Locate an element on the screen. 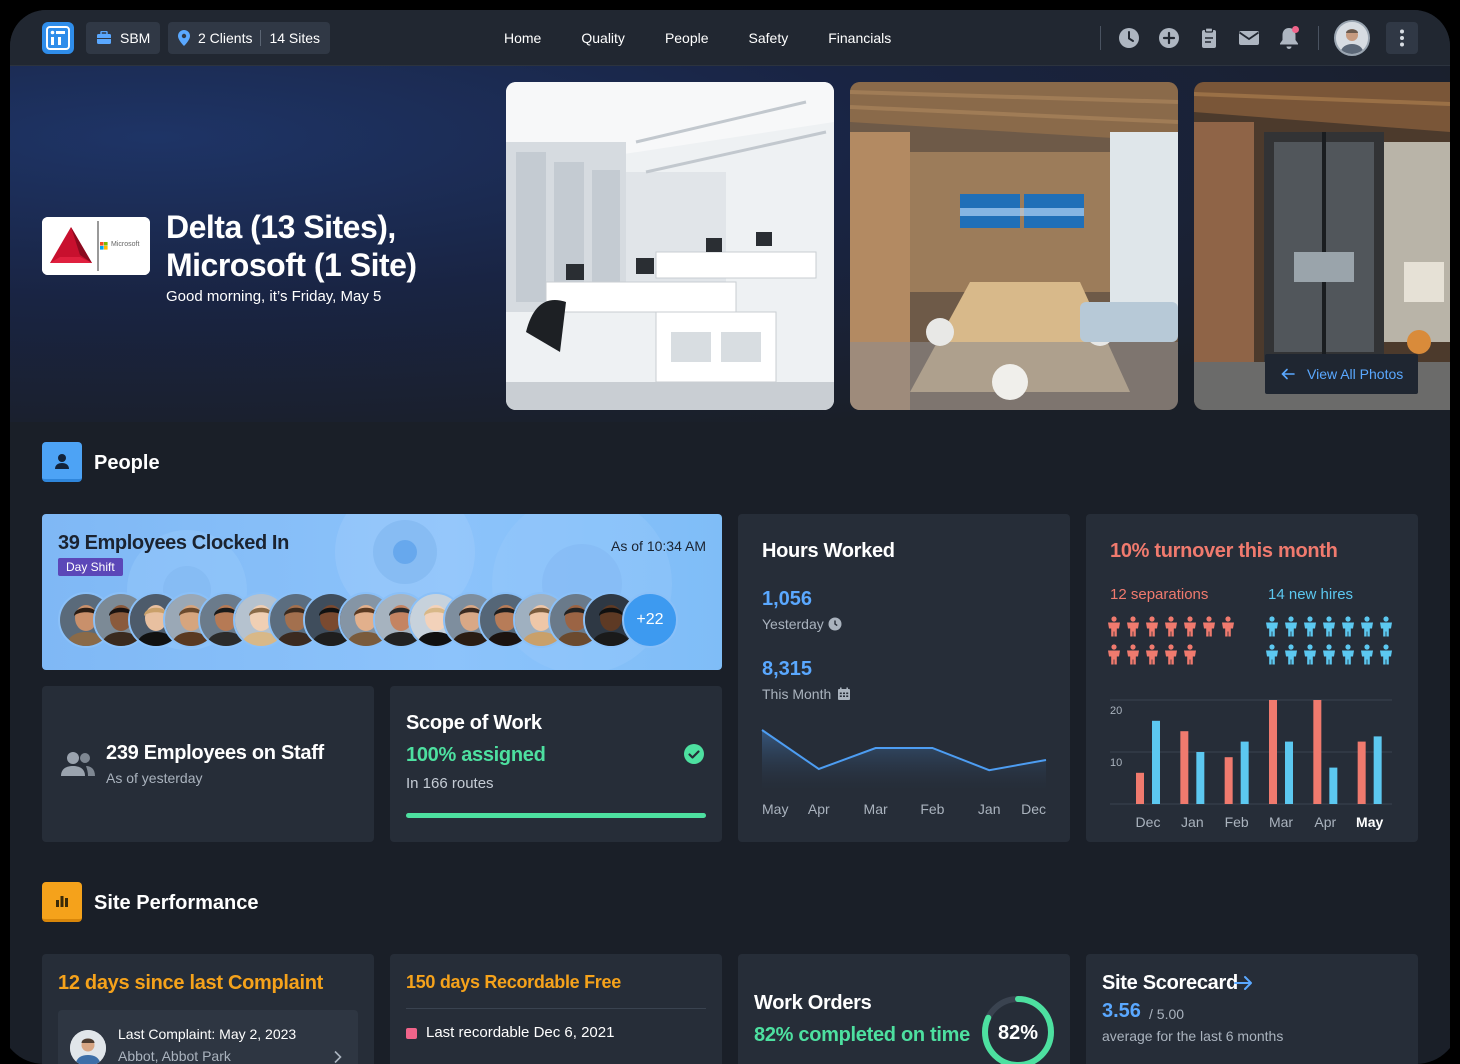 The height and width of the screenshot is (1064, 1460). hours-axis-label: Dec is located at coordinates (1033, 809).